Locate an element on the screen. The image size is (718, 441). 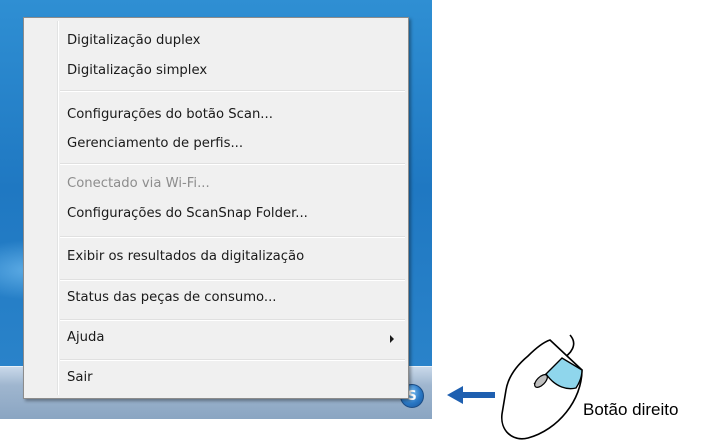
menu-item-duplex-scan: Digitalização duplex is located at coordinates (232, 41).